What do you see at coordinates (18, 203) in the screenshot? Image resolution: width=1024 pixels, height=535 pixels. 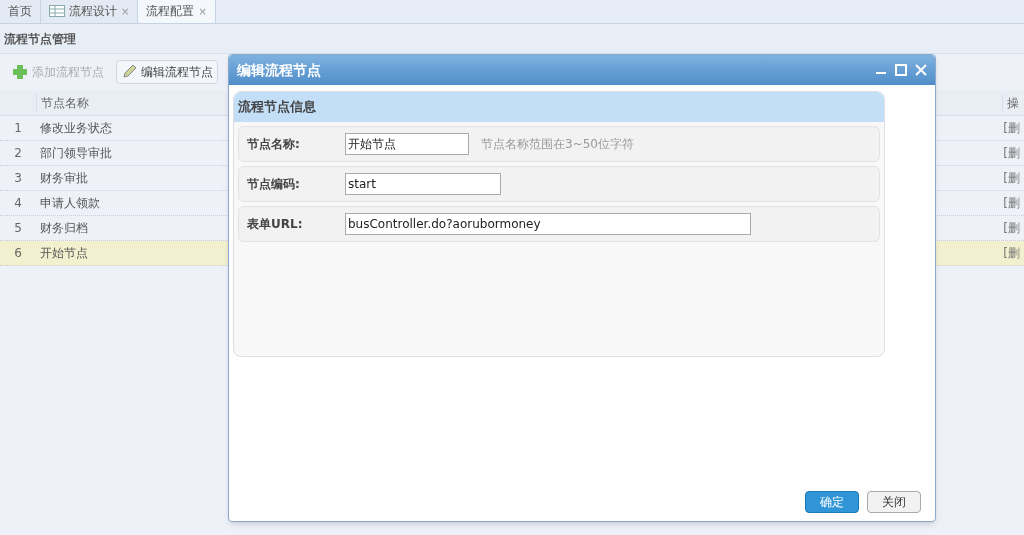 I see `row-number: 4` at bounding box center [18, 203].